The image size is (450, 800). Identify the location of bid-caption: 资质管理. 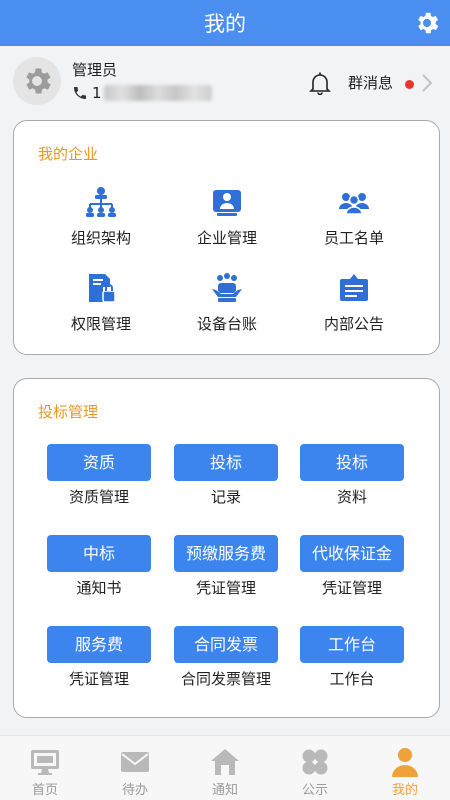
(98, 497).